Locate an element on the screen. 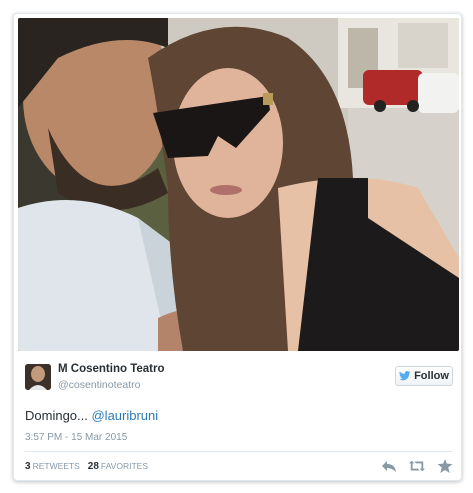 The image size is (473, 493). tweet-timestamp: 3:57 PM - 15 Mar 2015 is located at coordinates (76, 437).